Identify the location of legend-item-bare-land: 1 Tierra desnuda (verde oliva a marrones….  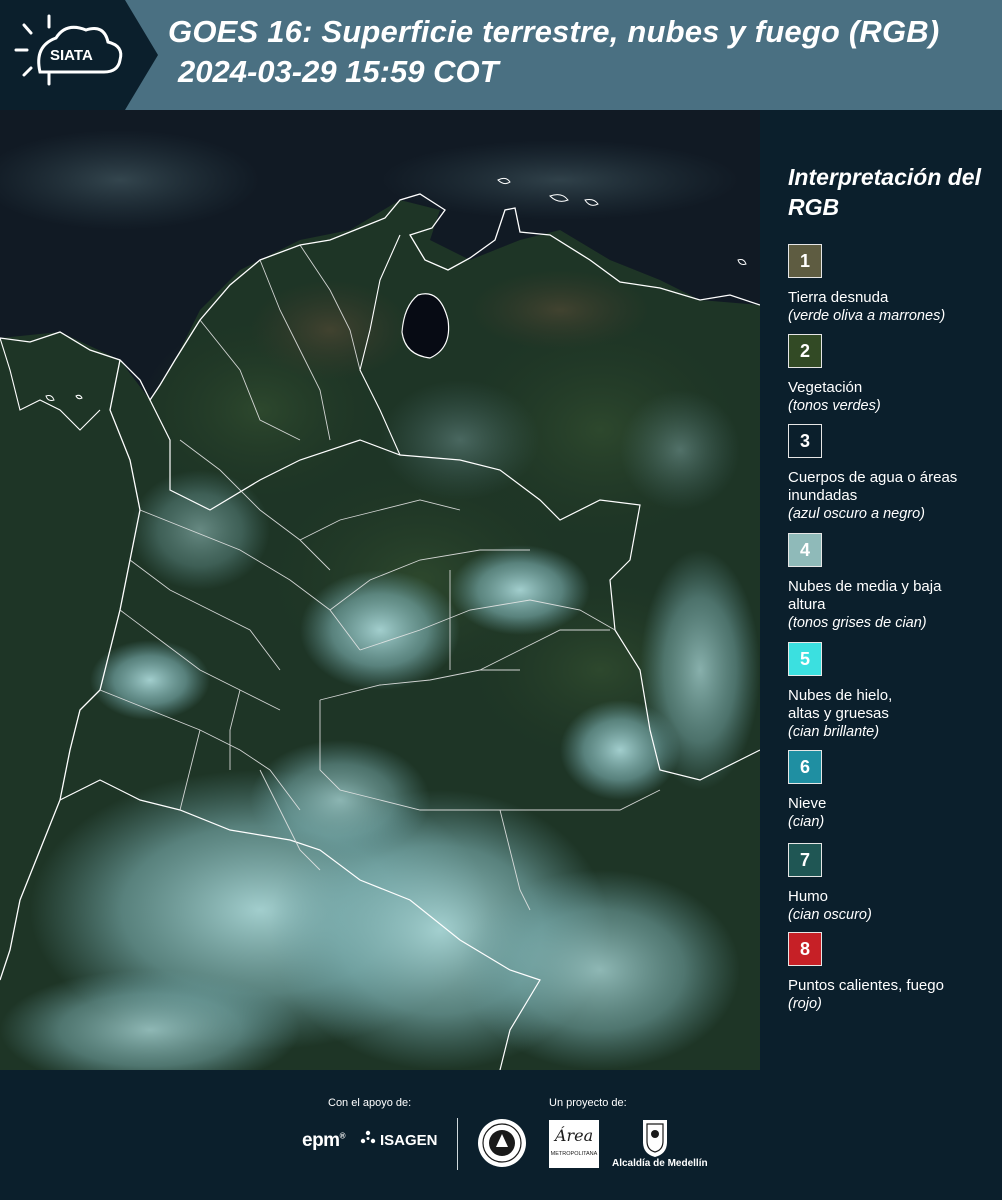
(895, 284).